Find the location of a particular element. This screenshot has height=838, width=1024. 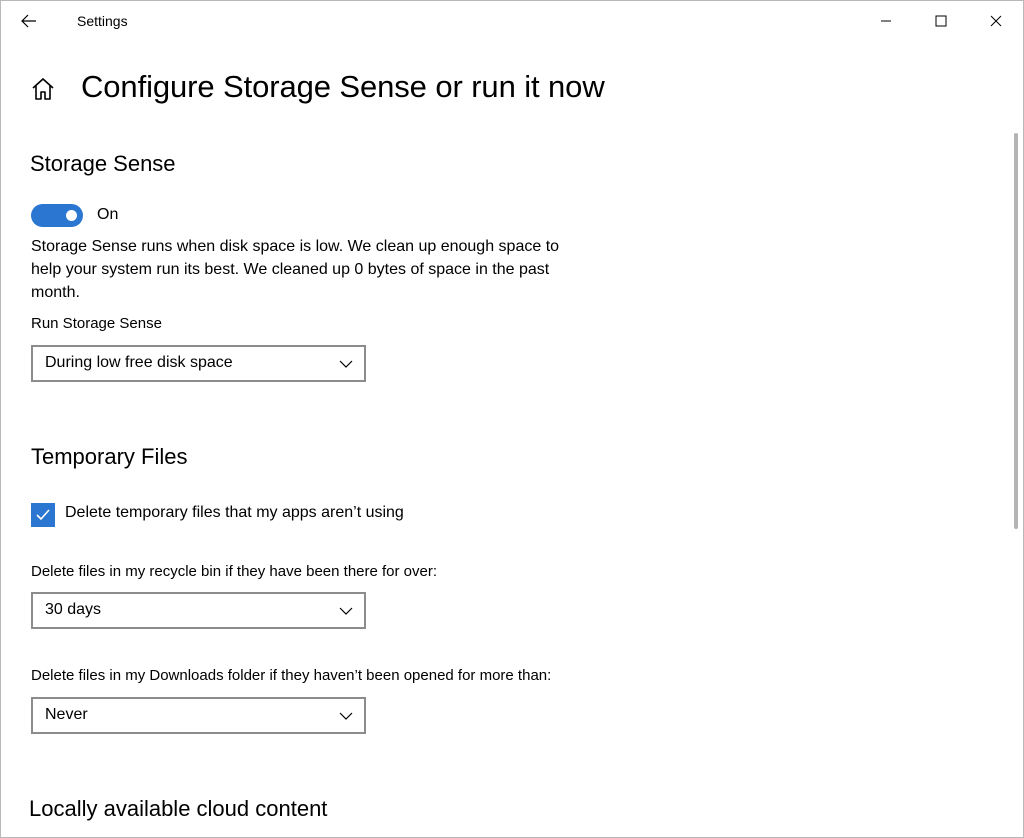

arrow-left-icon is located at coordinates (28, 21).